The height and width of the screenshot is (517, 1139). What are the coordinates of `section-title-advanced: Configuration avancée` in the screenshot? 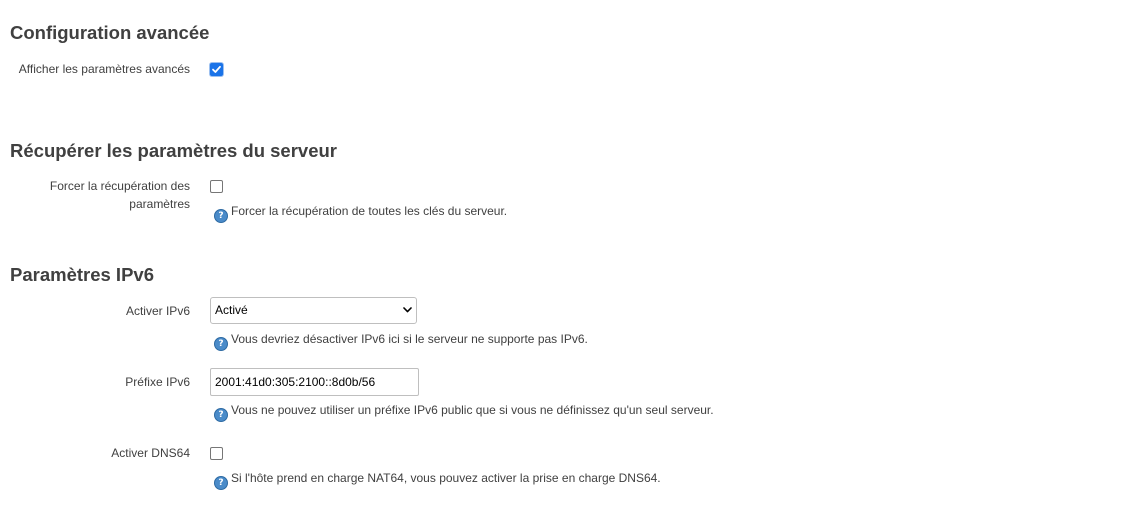 It's located at (110, 32).